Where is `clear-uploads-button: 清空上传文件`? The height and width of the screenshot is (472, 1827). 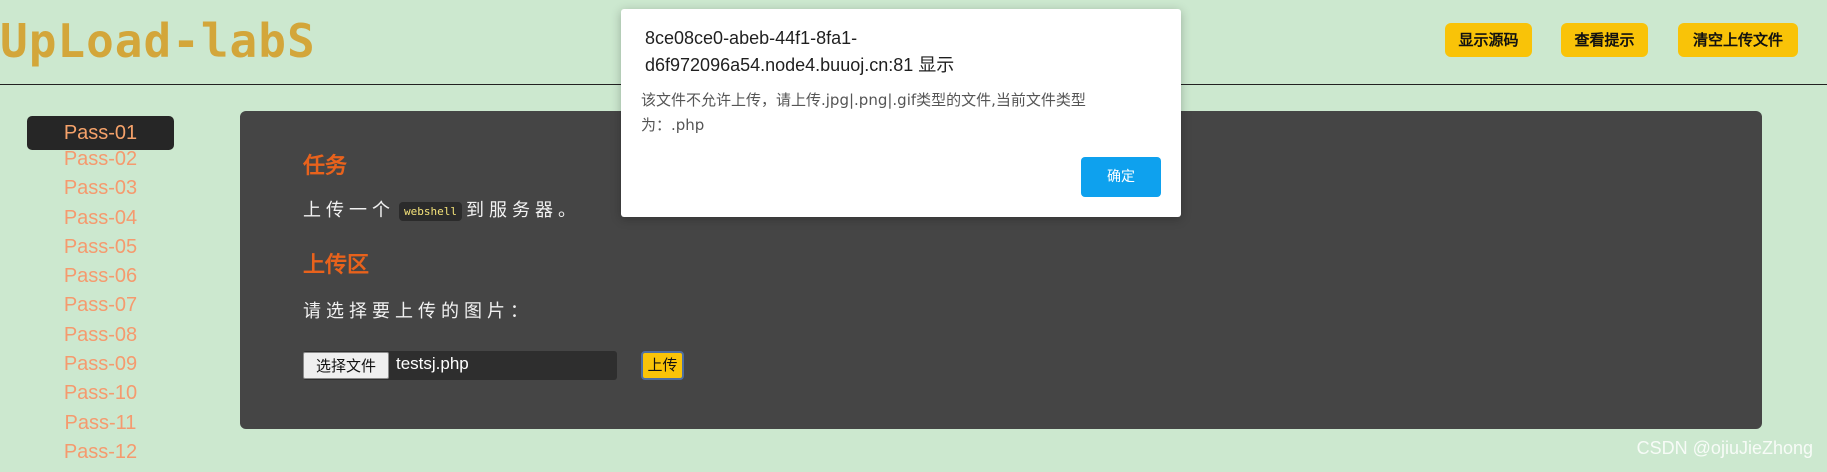
clear-uploads-button: 清空上传文件 is located at coordinates (1738, 40).